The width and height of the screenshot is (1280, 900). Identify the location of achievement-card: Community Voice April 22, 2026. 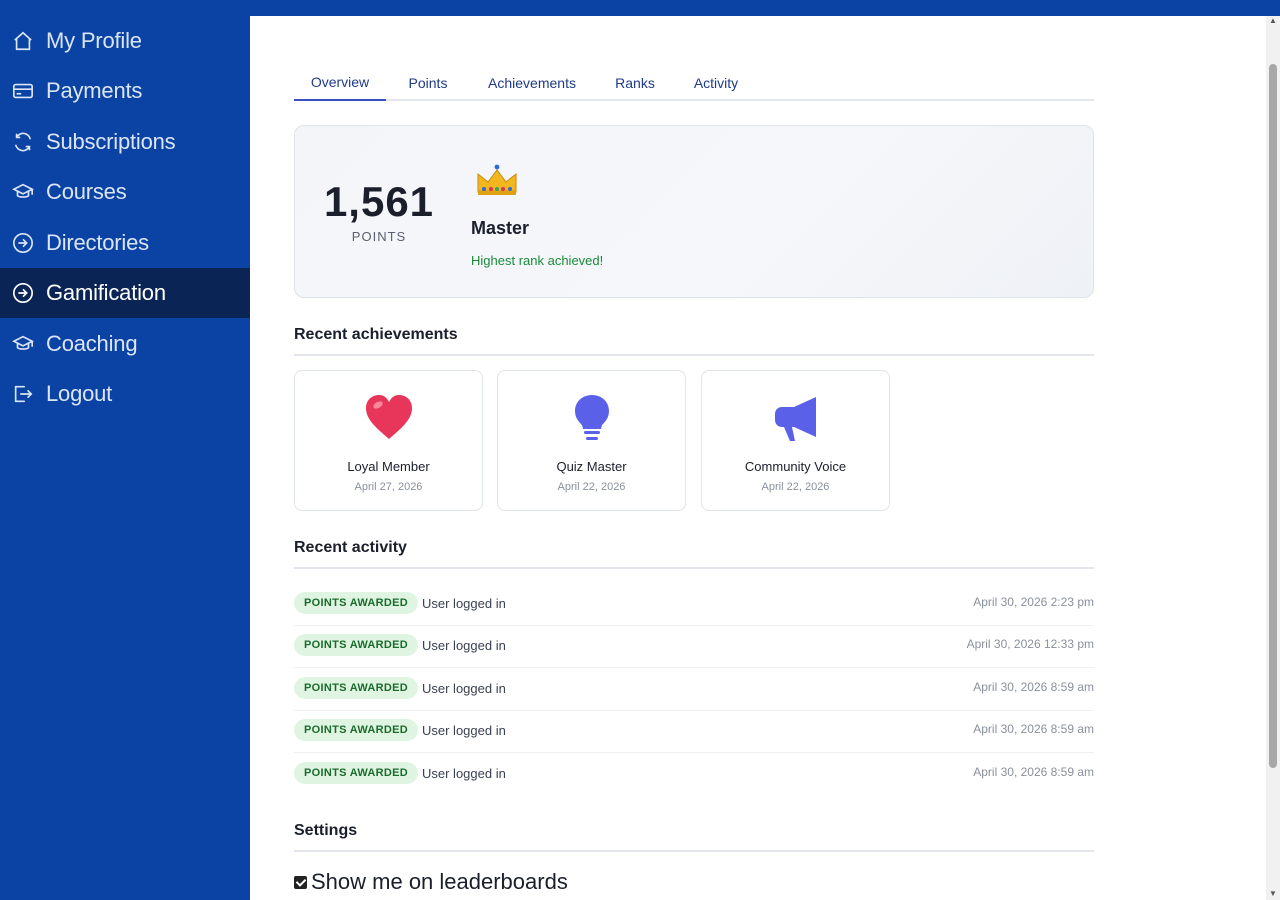
(795, 440).